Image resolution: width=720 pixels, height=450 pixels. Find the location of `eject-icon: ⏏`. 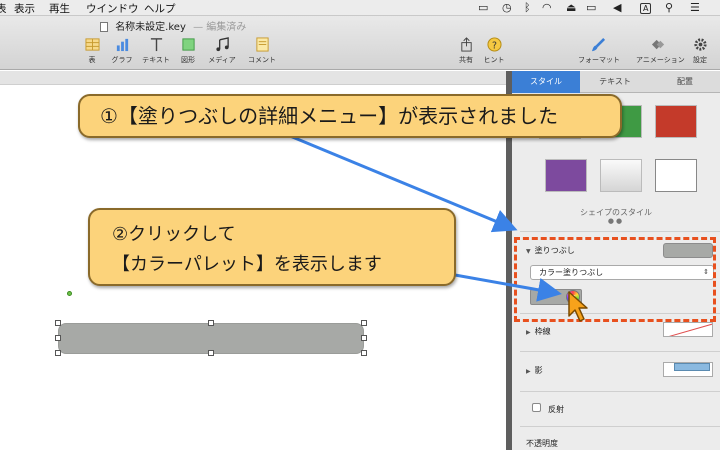

eject-icon: ⏏ is located at coordinates (571, 7).